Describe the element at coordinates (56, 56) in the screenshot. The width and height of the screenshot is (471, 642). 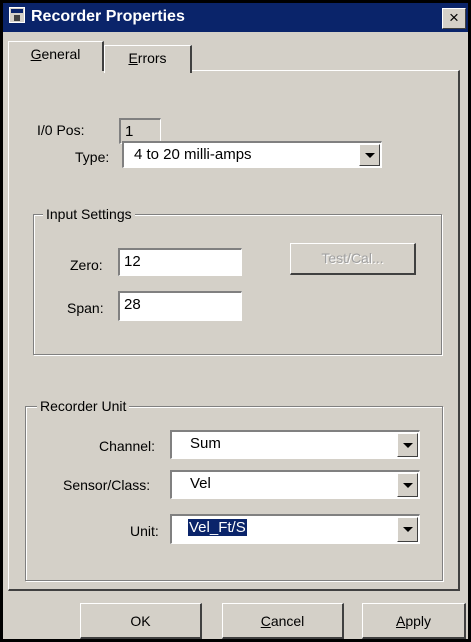
I see `tab-general: General` at that location.